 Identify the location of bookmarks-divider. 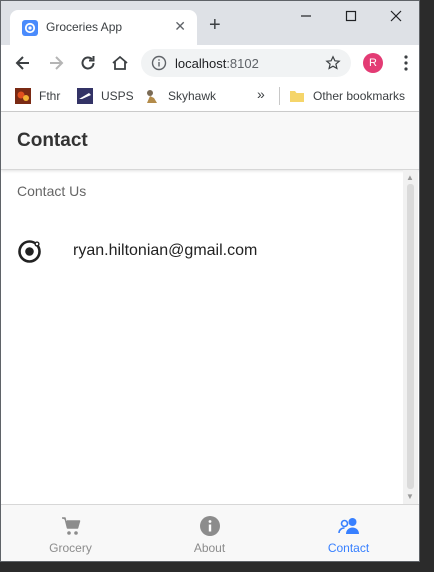
(279, 96).